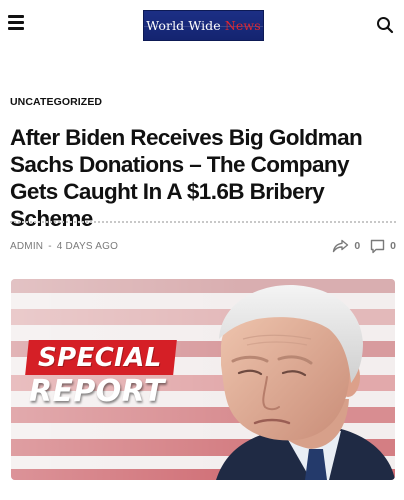 Image resolution: width=404 pixels, height=500 pixels. Describe the element at coordinates (377, 246) in the screenshot. I see `comment-icon` at that location.